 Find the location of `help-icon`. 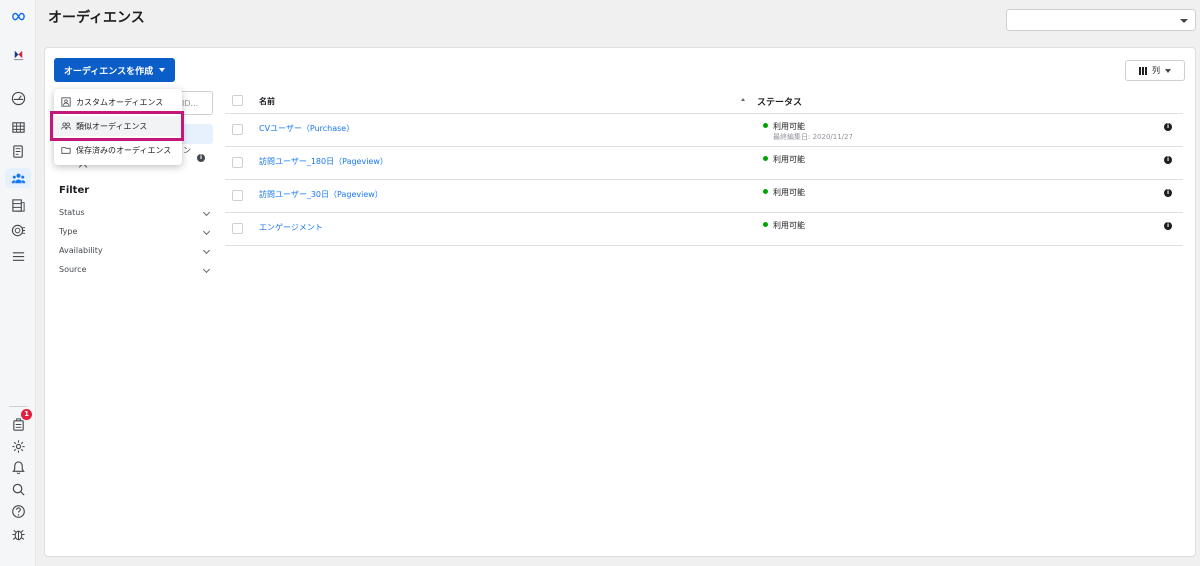

help-icon is located at coordinates (18, 511).